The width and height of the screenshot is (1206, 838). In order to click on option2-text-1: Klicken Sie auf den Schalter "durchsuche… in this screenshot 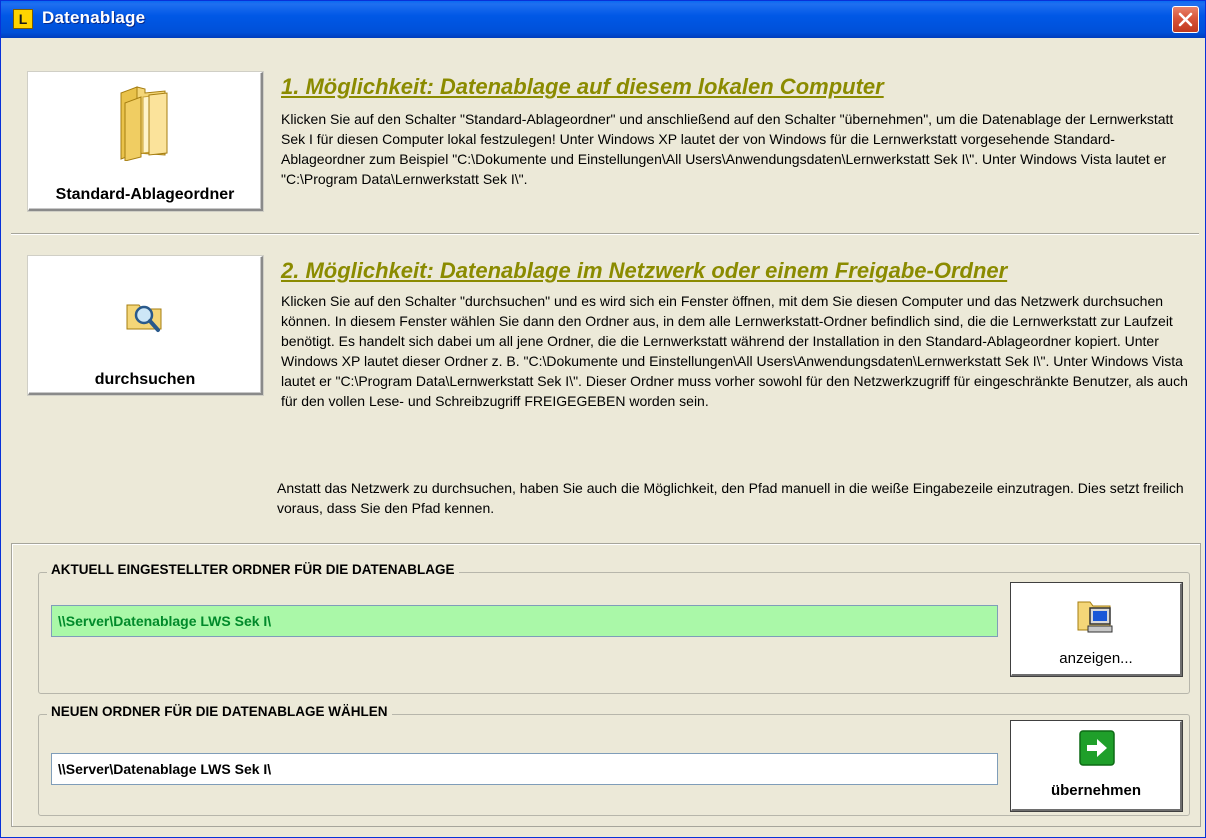, I will do `click(734, 351)`.